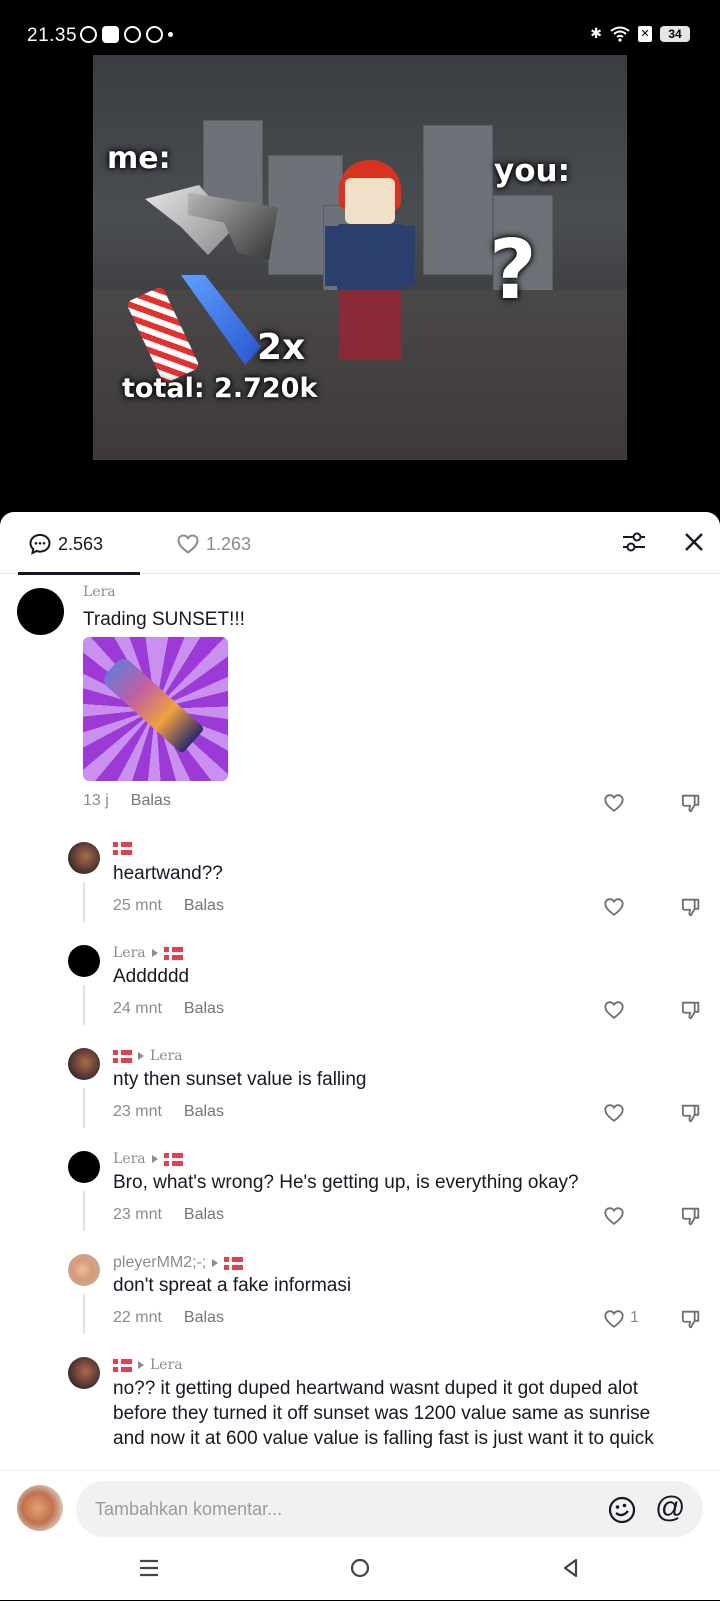  What do you see at coordinates (149, 1568) in the screenshot?
I see `recent-apps-icon` at bounding box center [149, 1568].